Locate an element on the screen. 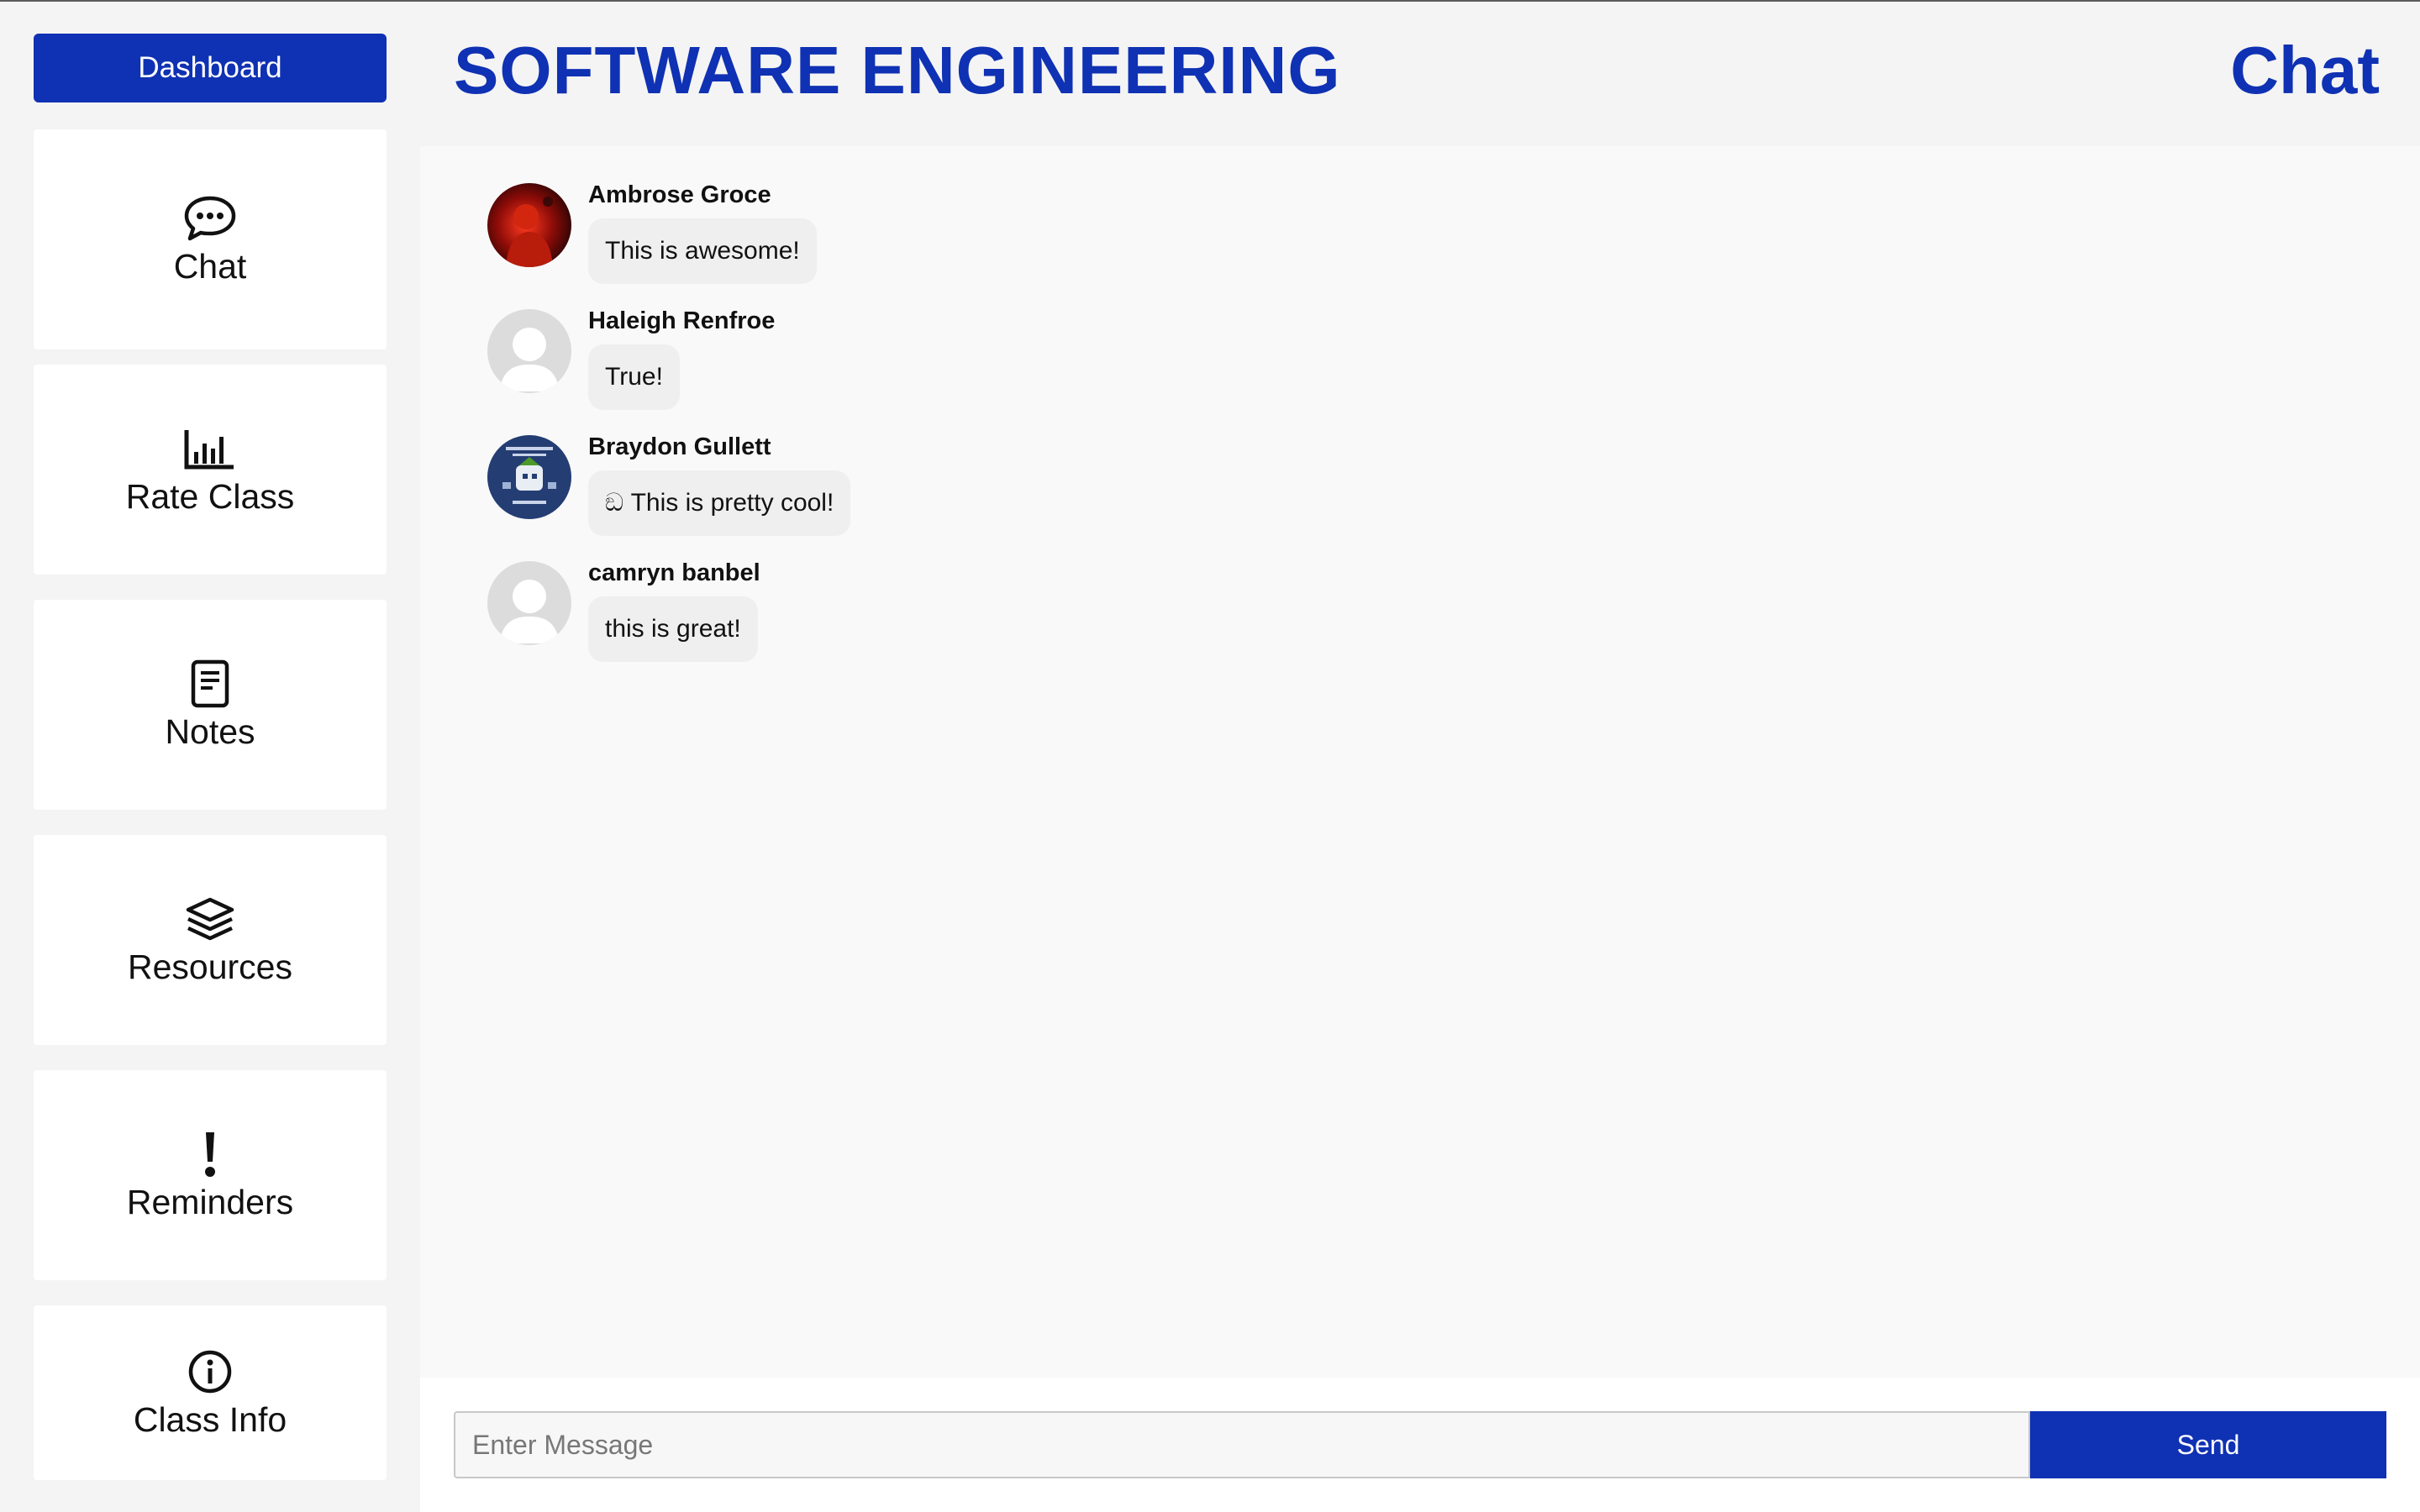  sidebar-item-notes: Notes is located at coordinates (210, 705).